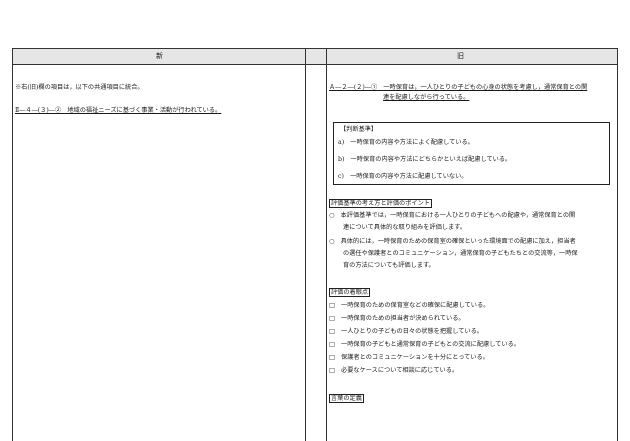 The image size is (630, 441). Describe the element at coordinates (409, 357) in the screenshot. I see `check-item: □ 保護者とのコミュニケーションを十分にとっている。` at that location.